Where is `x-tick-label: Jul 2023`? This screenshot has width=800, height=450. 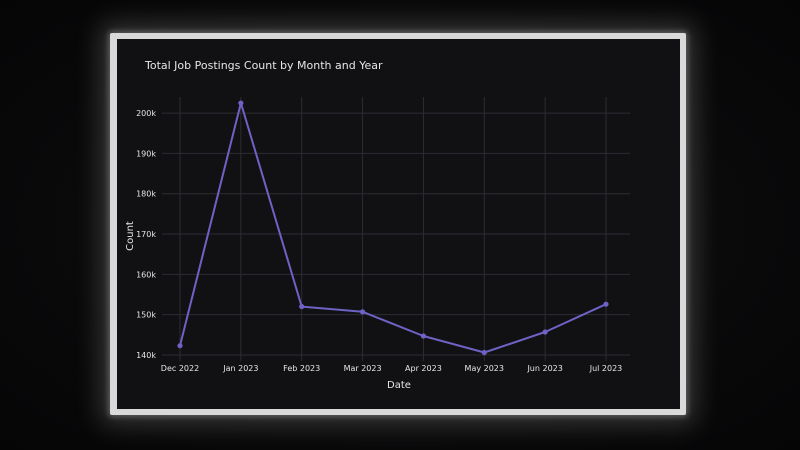
x-tick-label: Jul 2023 is located at coordinates (606, 368).